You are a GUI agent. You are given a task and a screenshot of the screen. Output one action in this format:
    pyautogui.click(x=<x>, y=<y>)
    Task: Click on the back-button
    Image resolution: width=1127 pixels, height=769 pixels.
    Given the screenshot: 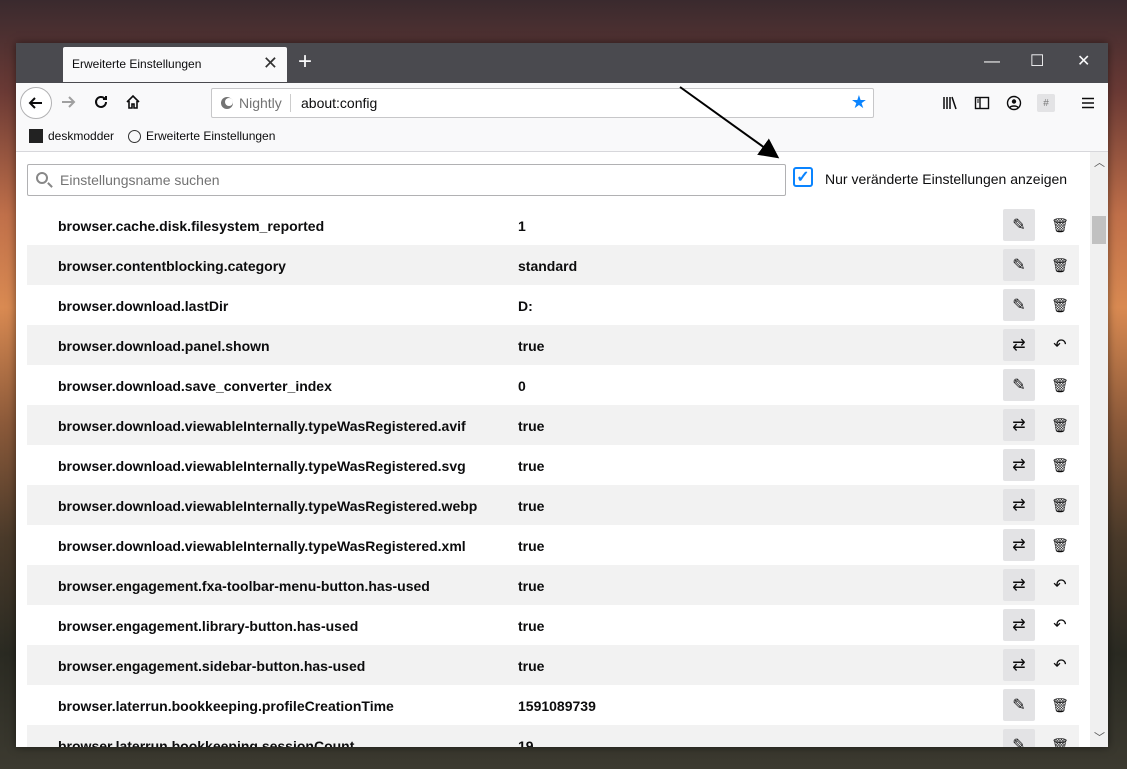 What is the action you would take?
    pyautogui.click(x=36, y=103)
    